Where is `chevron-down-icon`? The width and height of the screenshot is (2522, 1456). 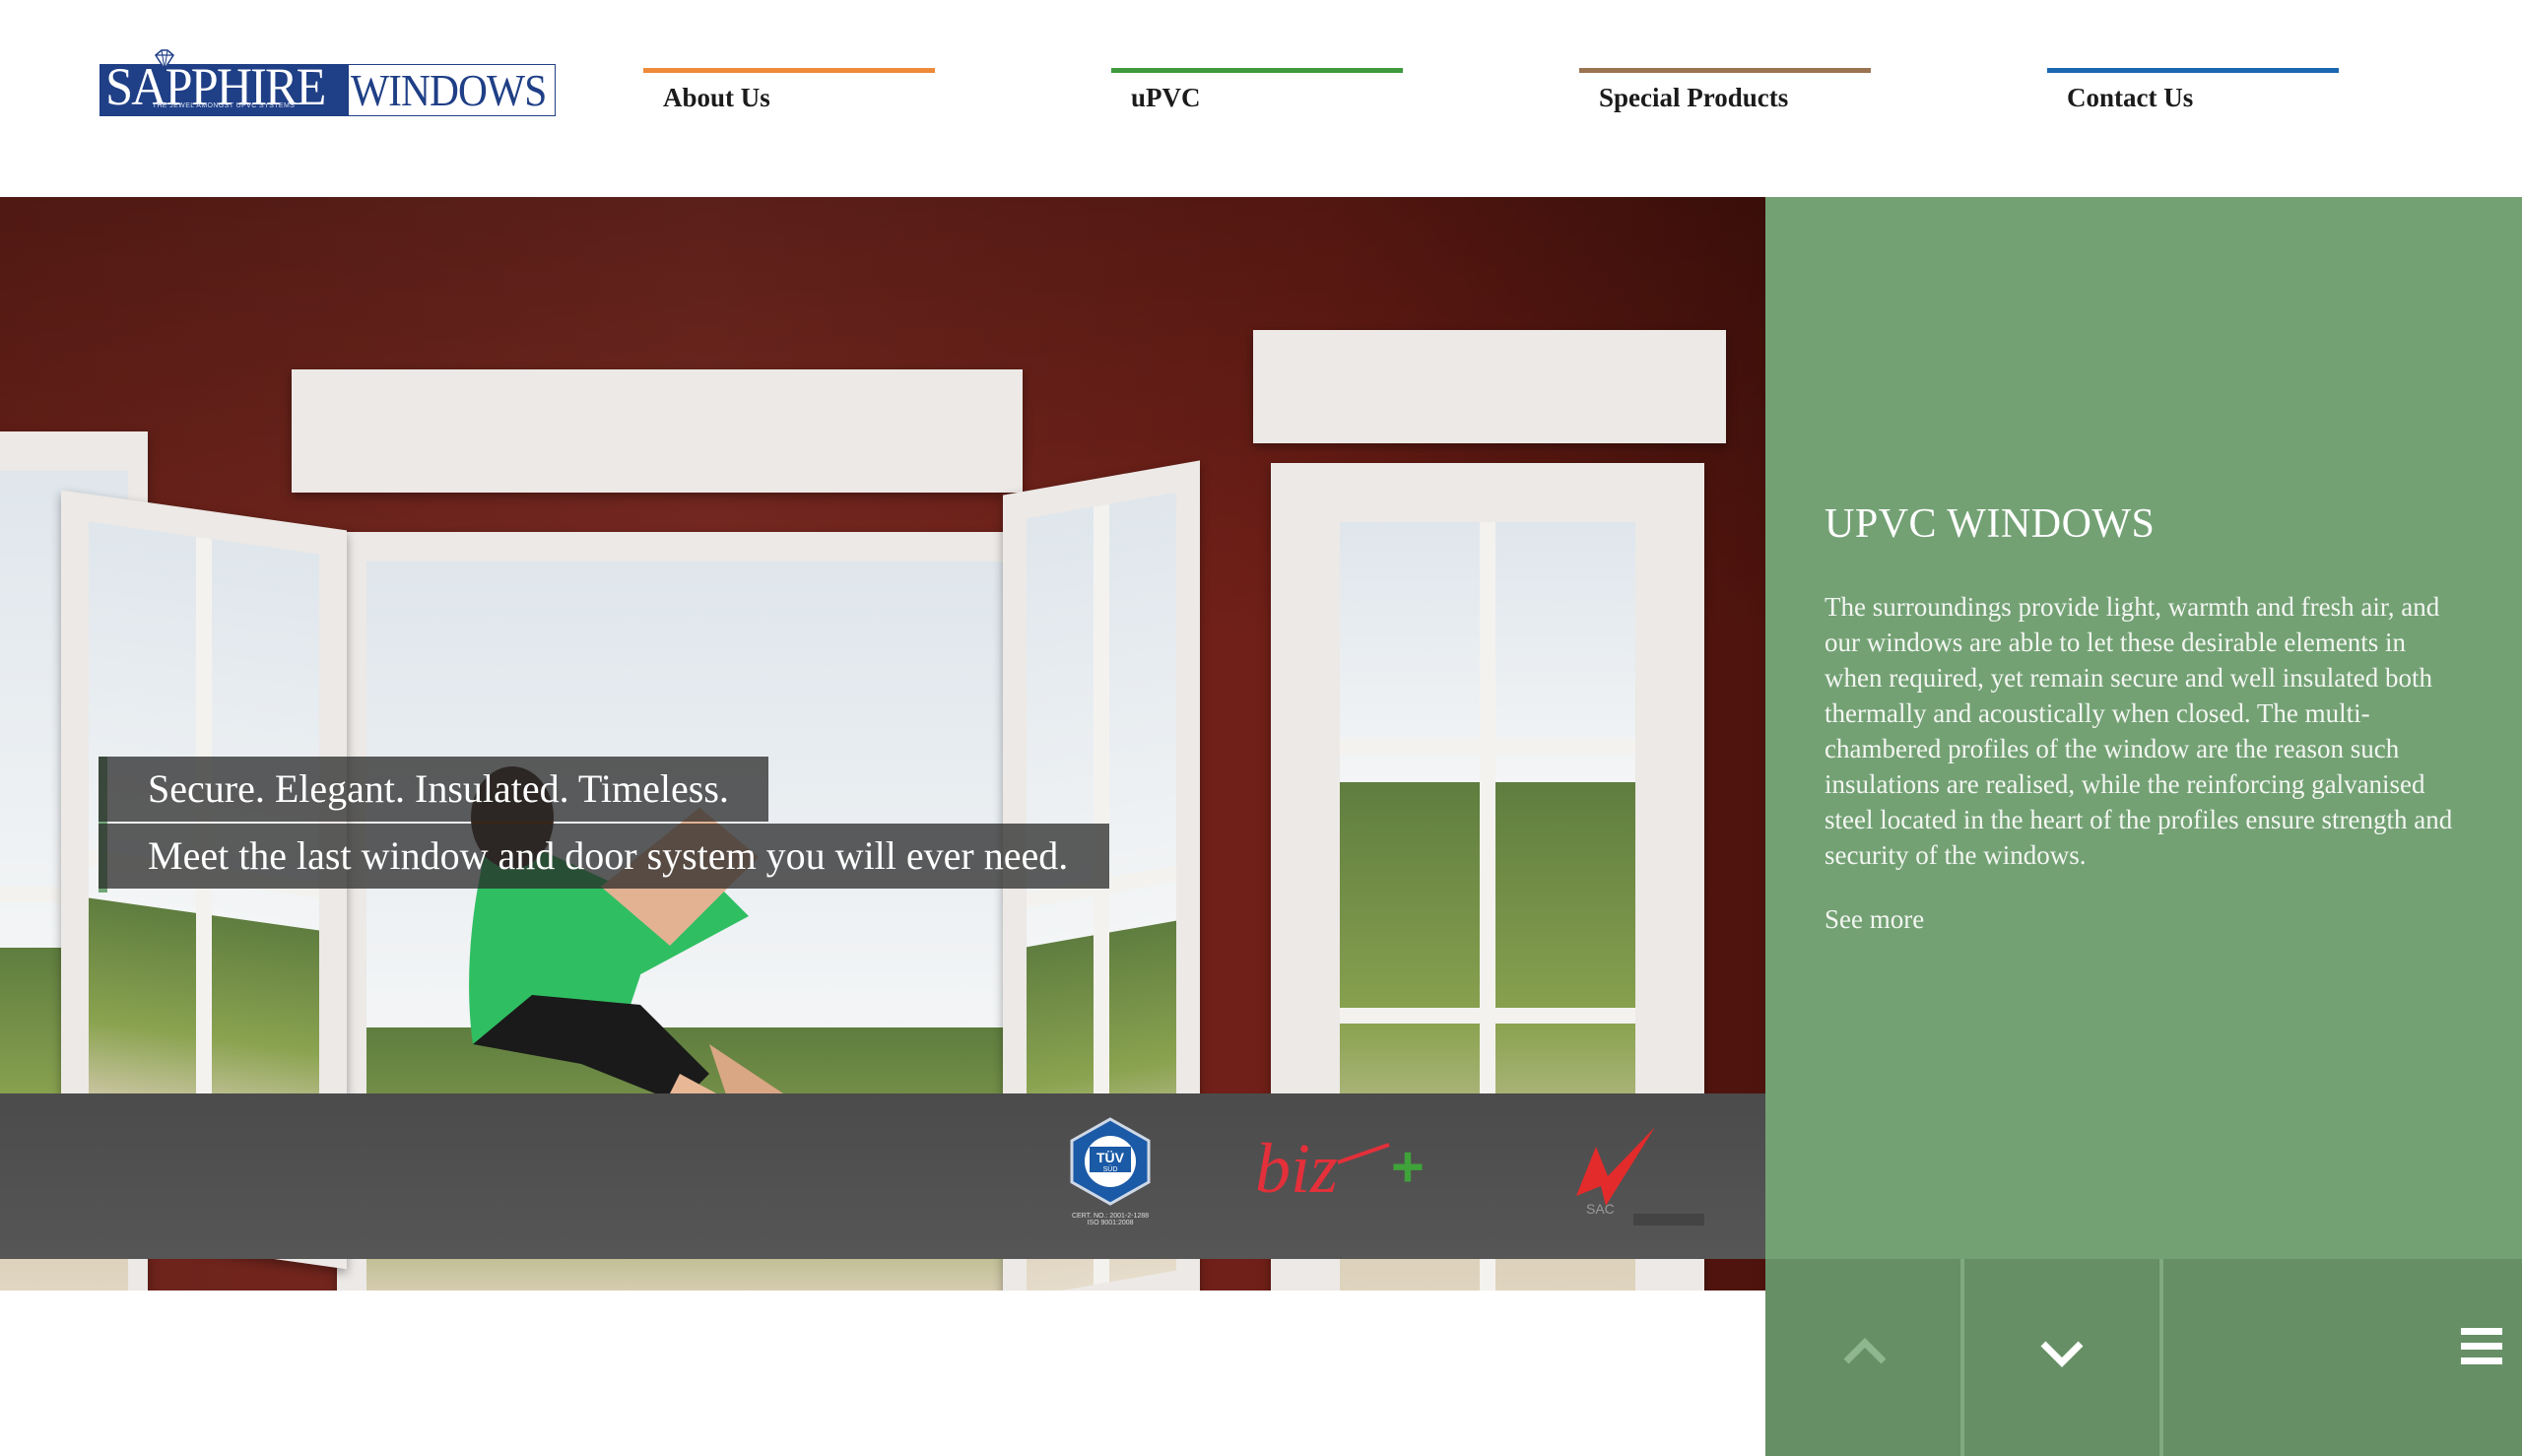
chevron-down-icon is located at coordinates (2062, 1354).